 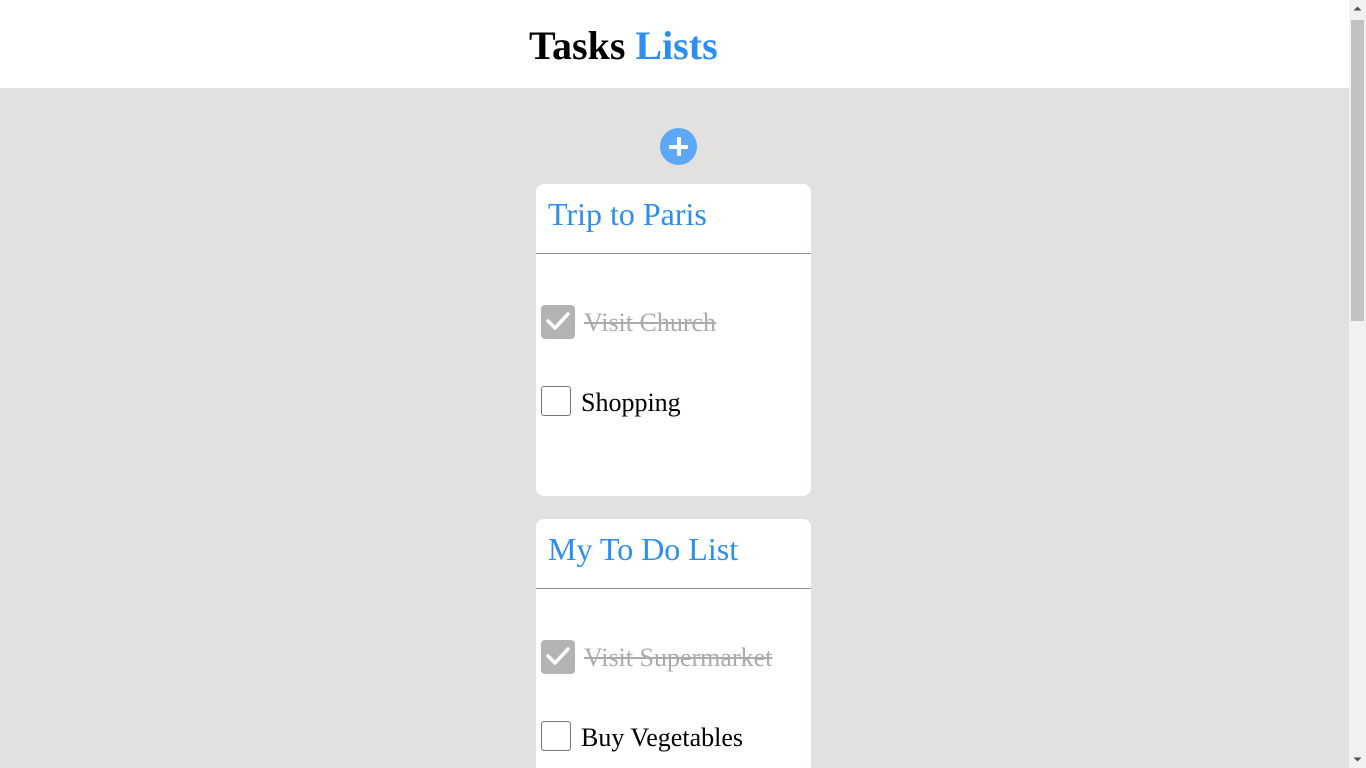 I want to click on list-title: Trip to Paris, so click(x=627, y=214).